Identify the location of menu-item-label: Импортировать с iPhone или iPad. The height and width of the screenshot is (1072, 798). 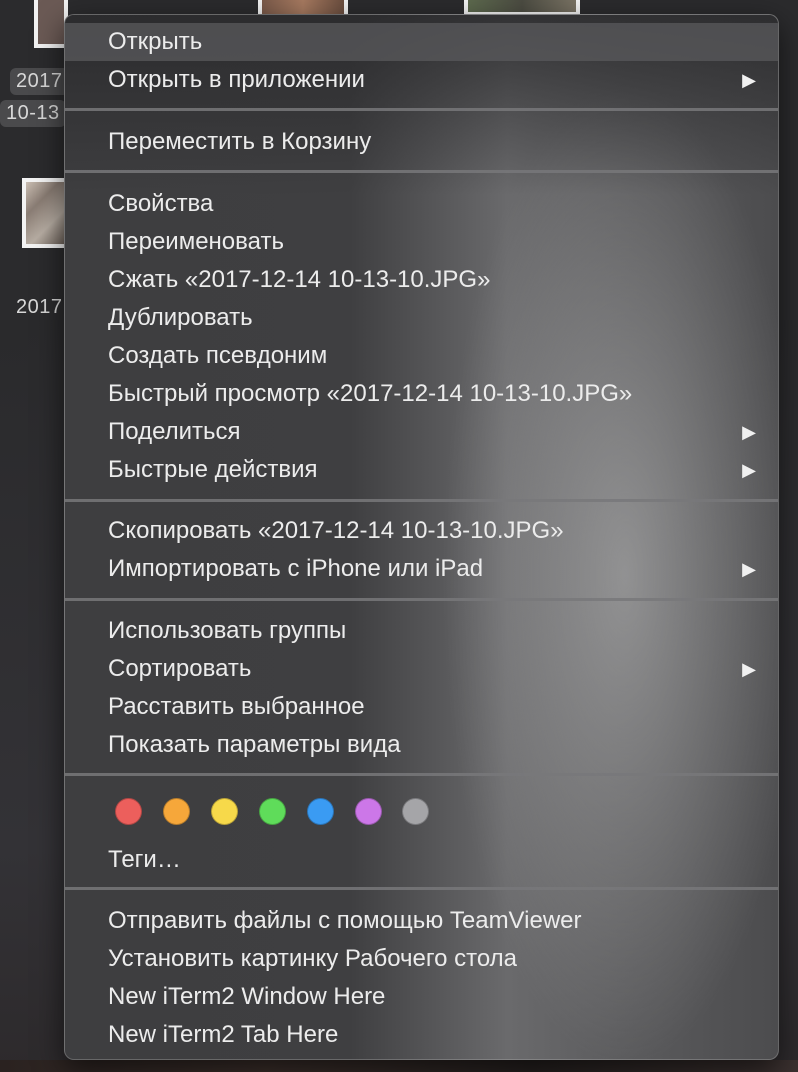
(296, 568).